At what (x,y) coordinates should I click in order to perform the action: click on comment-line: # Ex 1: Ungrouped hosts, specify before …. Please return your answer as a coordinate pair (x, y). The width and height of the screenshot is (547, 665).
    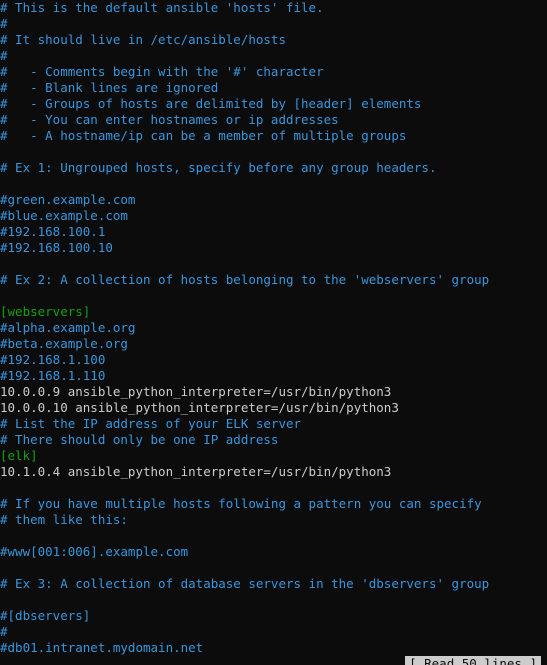
    Looking at the image, I should click on (218, 167).